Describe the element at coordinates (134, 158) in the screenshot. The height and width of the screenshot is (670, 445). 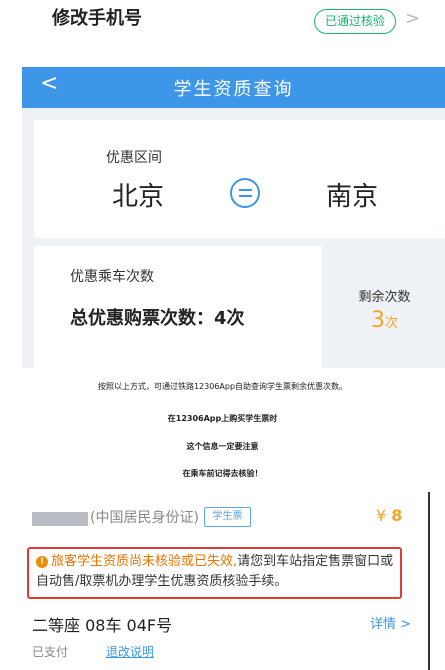
I see `route-label: 优惠区间` at that location.